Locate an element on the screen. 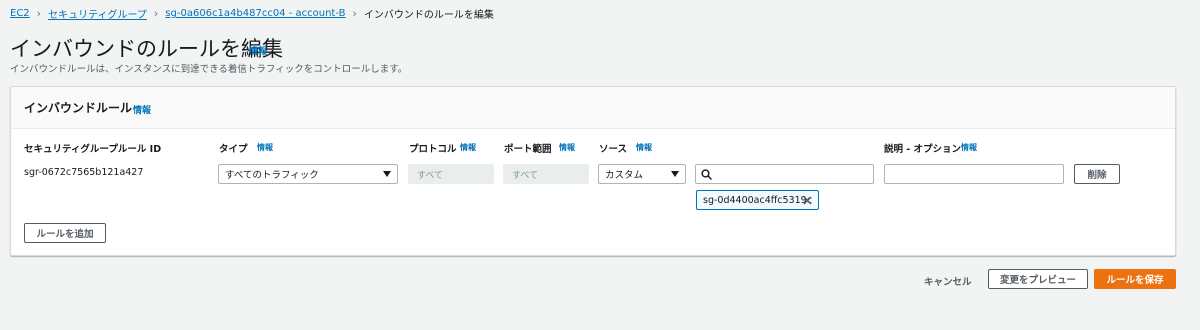  protocol-field: すべて is located at coordinates (451, 174).